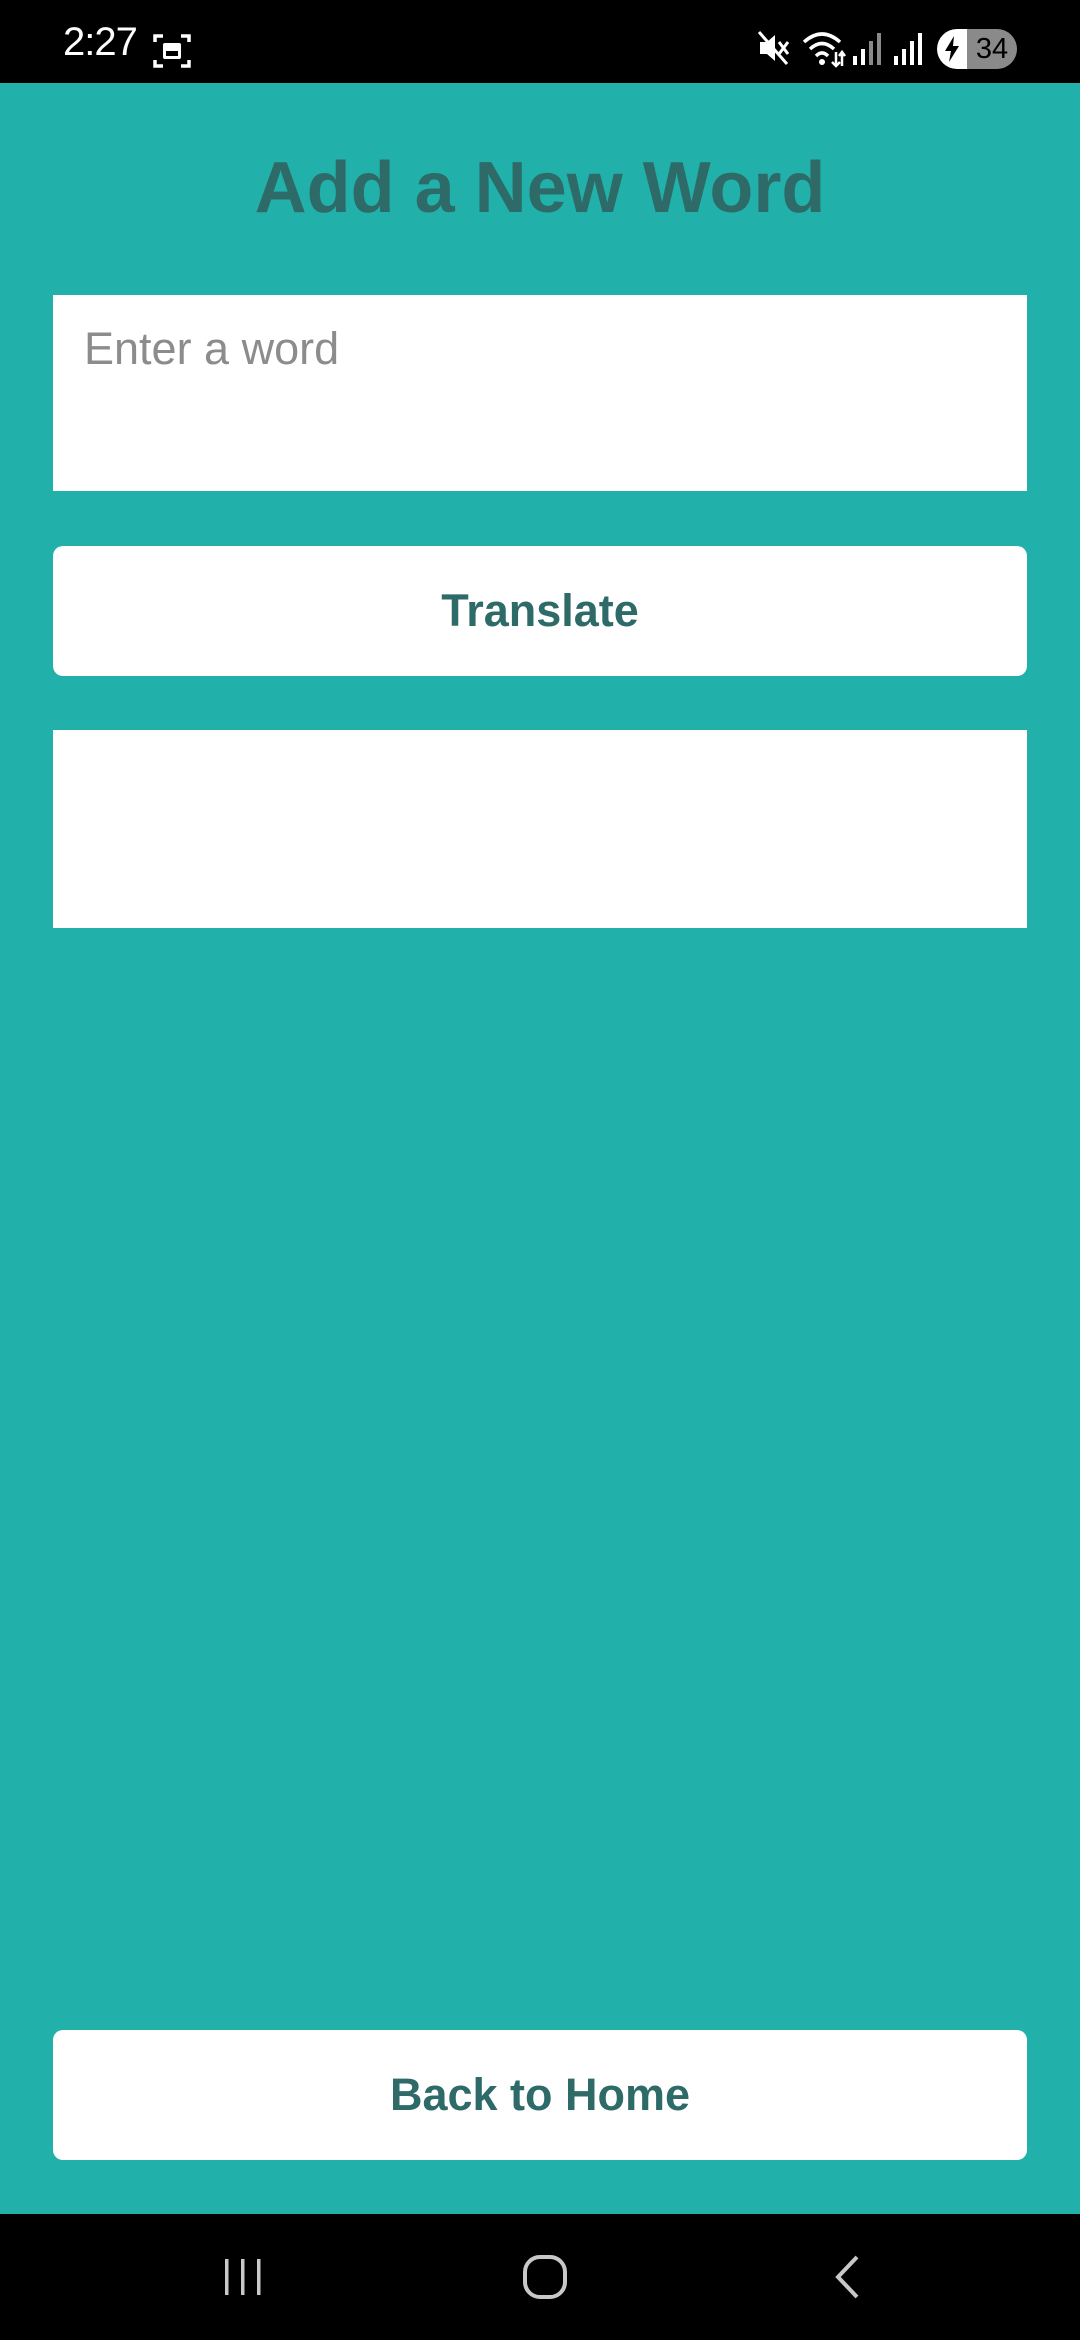 Image resolution: width=1080 pixels, height=2340 pixels. I want to click on translation-result, so click(540, 829).